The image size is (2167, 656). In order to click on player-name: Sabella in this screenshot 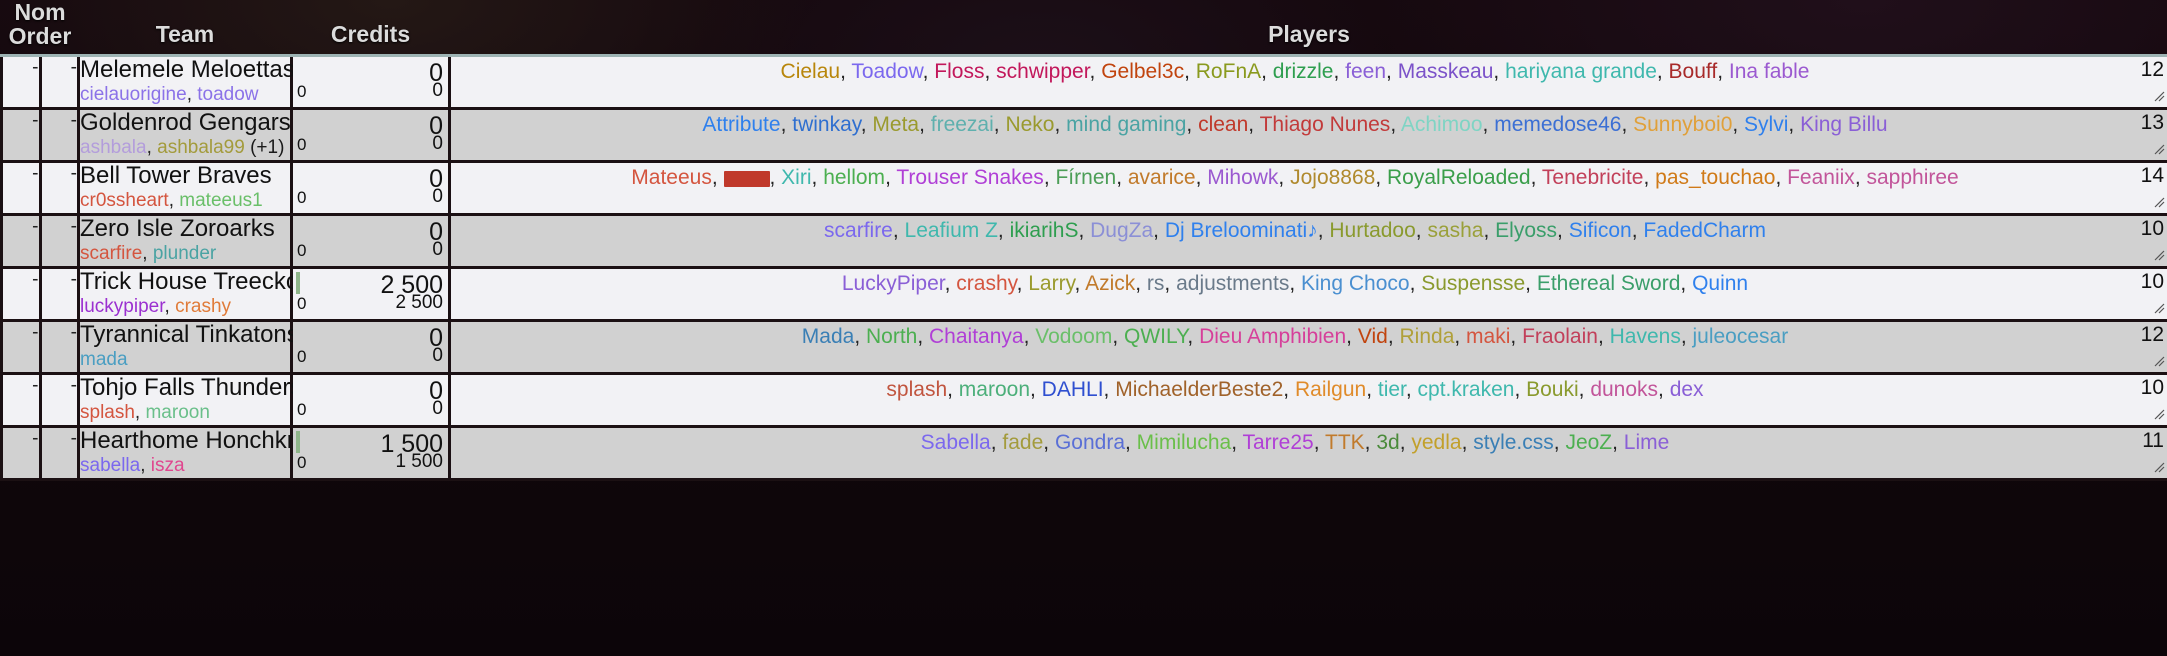, I will do `click(956, 442)`.